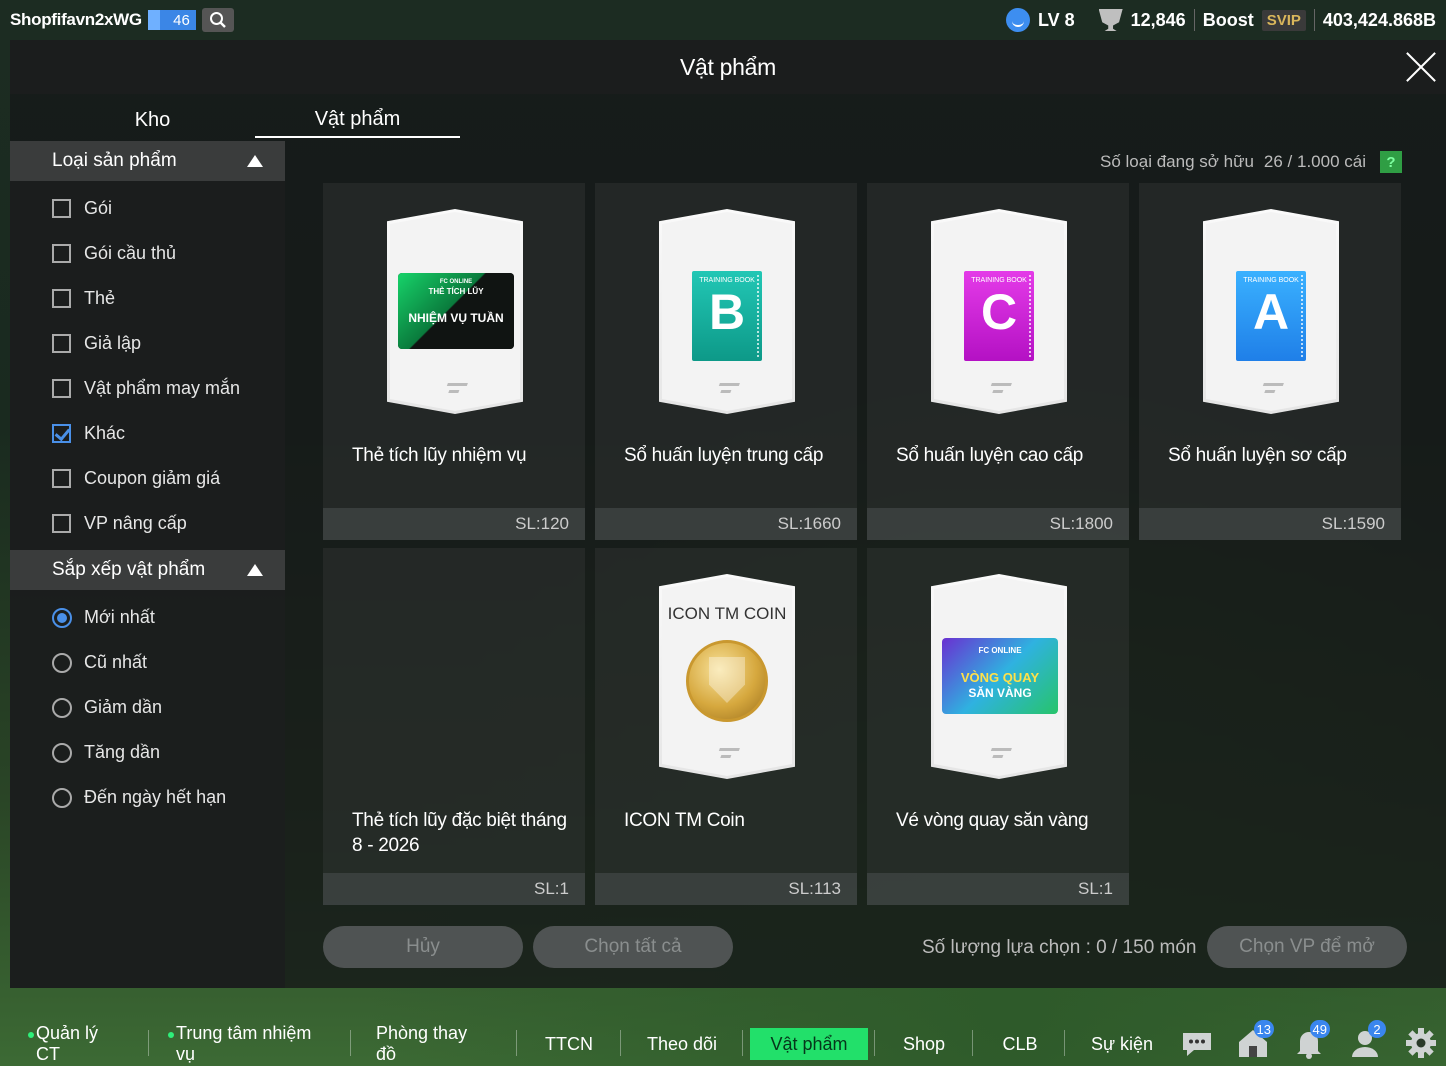  Describe the element at coordinates (122, 752) in the screenshot. I see `option-label: Tăng dần` at that location.